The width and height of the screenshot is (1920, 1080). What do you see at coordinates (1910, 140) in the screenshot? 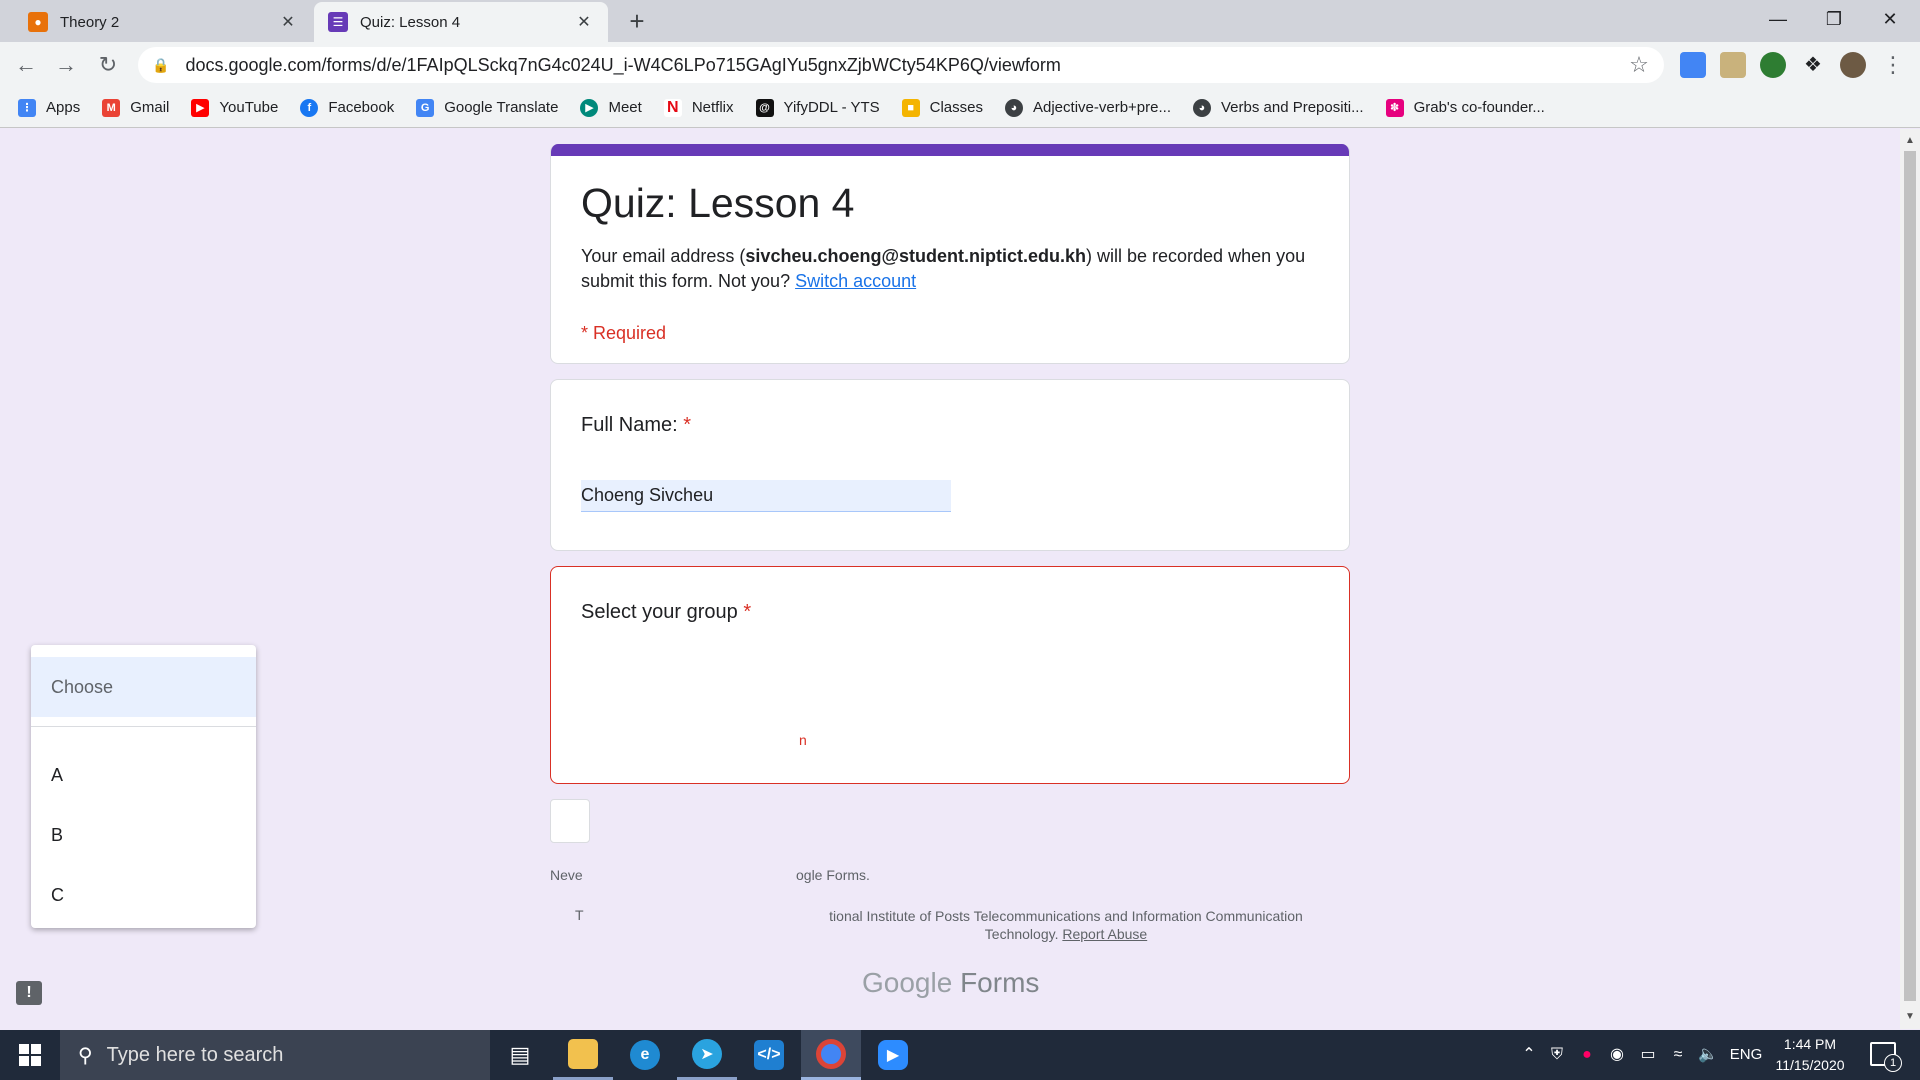
I see `scroll-up-arrow-icon: ▲` at bounding box center [1910, 140].